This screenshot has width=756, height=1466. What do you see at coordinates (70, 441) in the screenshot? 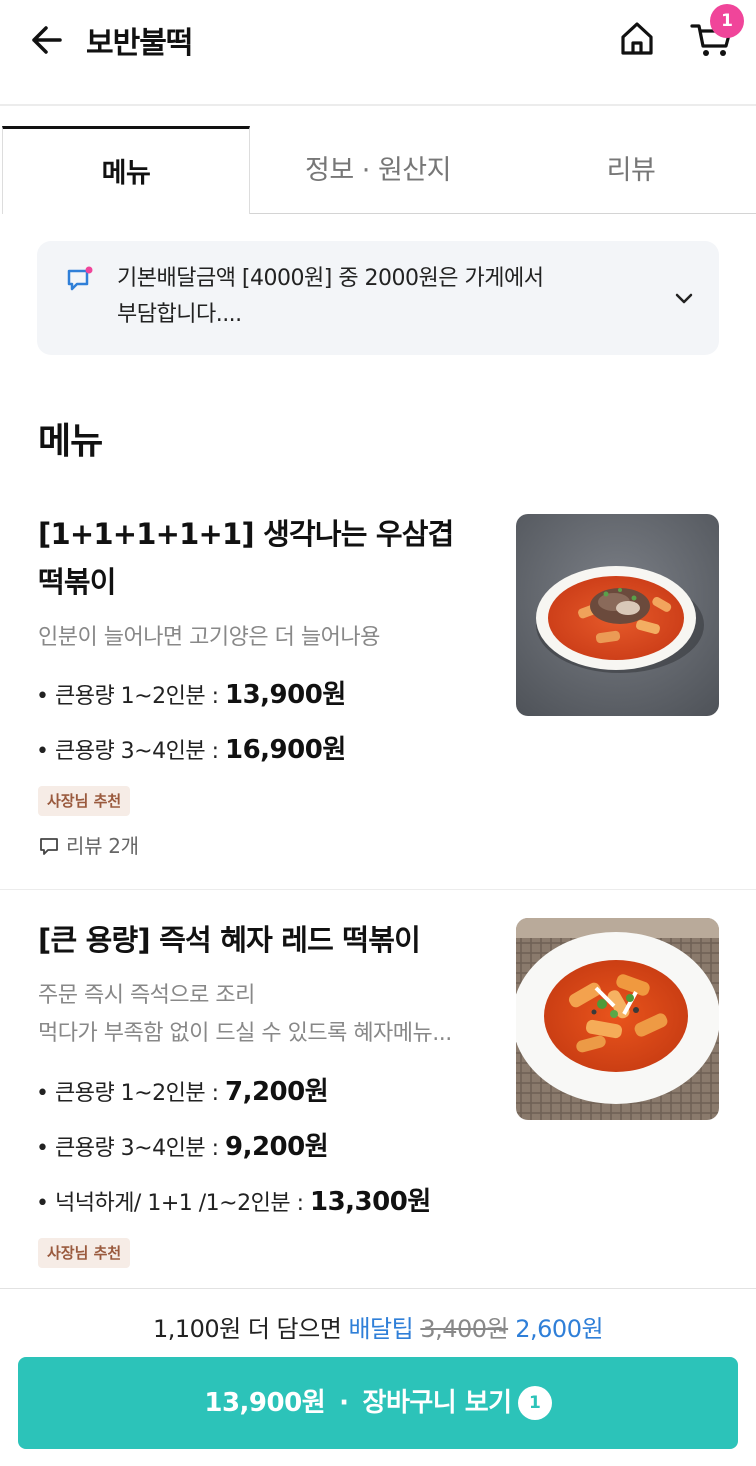
I see `menu-section-title: 메뉴` at bounding box center [70, 441].